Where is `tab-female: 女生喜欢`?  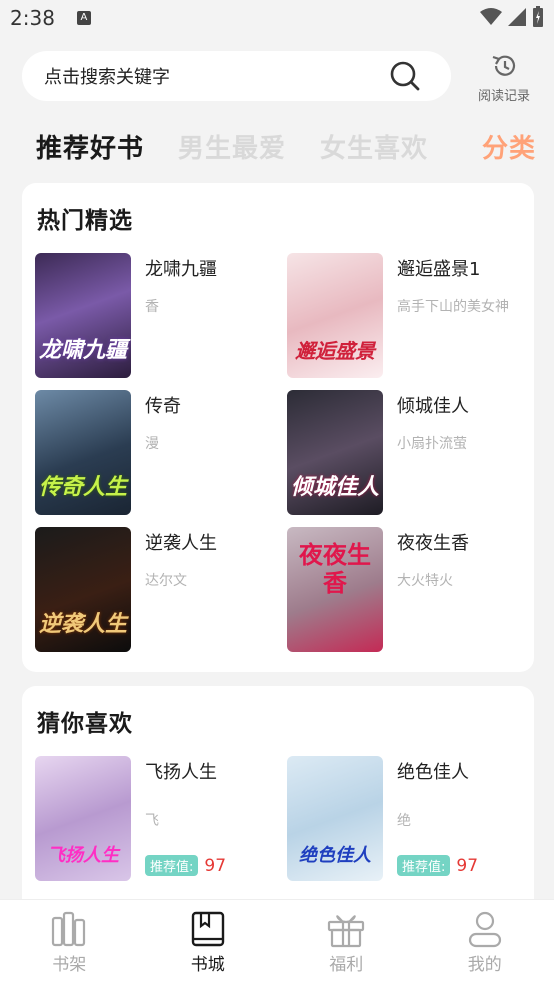
tab-female: 女生喜欢 is located at coordinates (374, 146).